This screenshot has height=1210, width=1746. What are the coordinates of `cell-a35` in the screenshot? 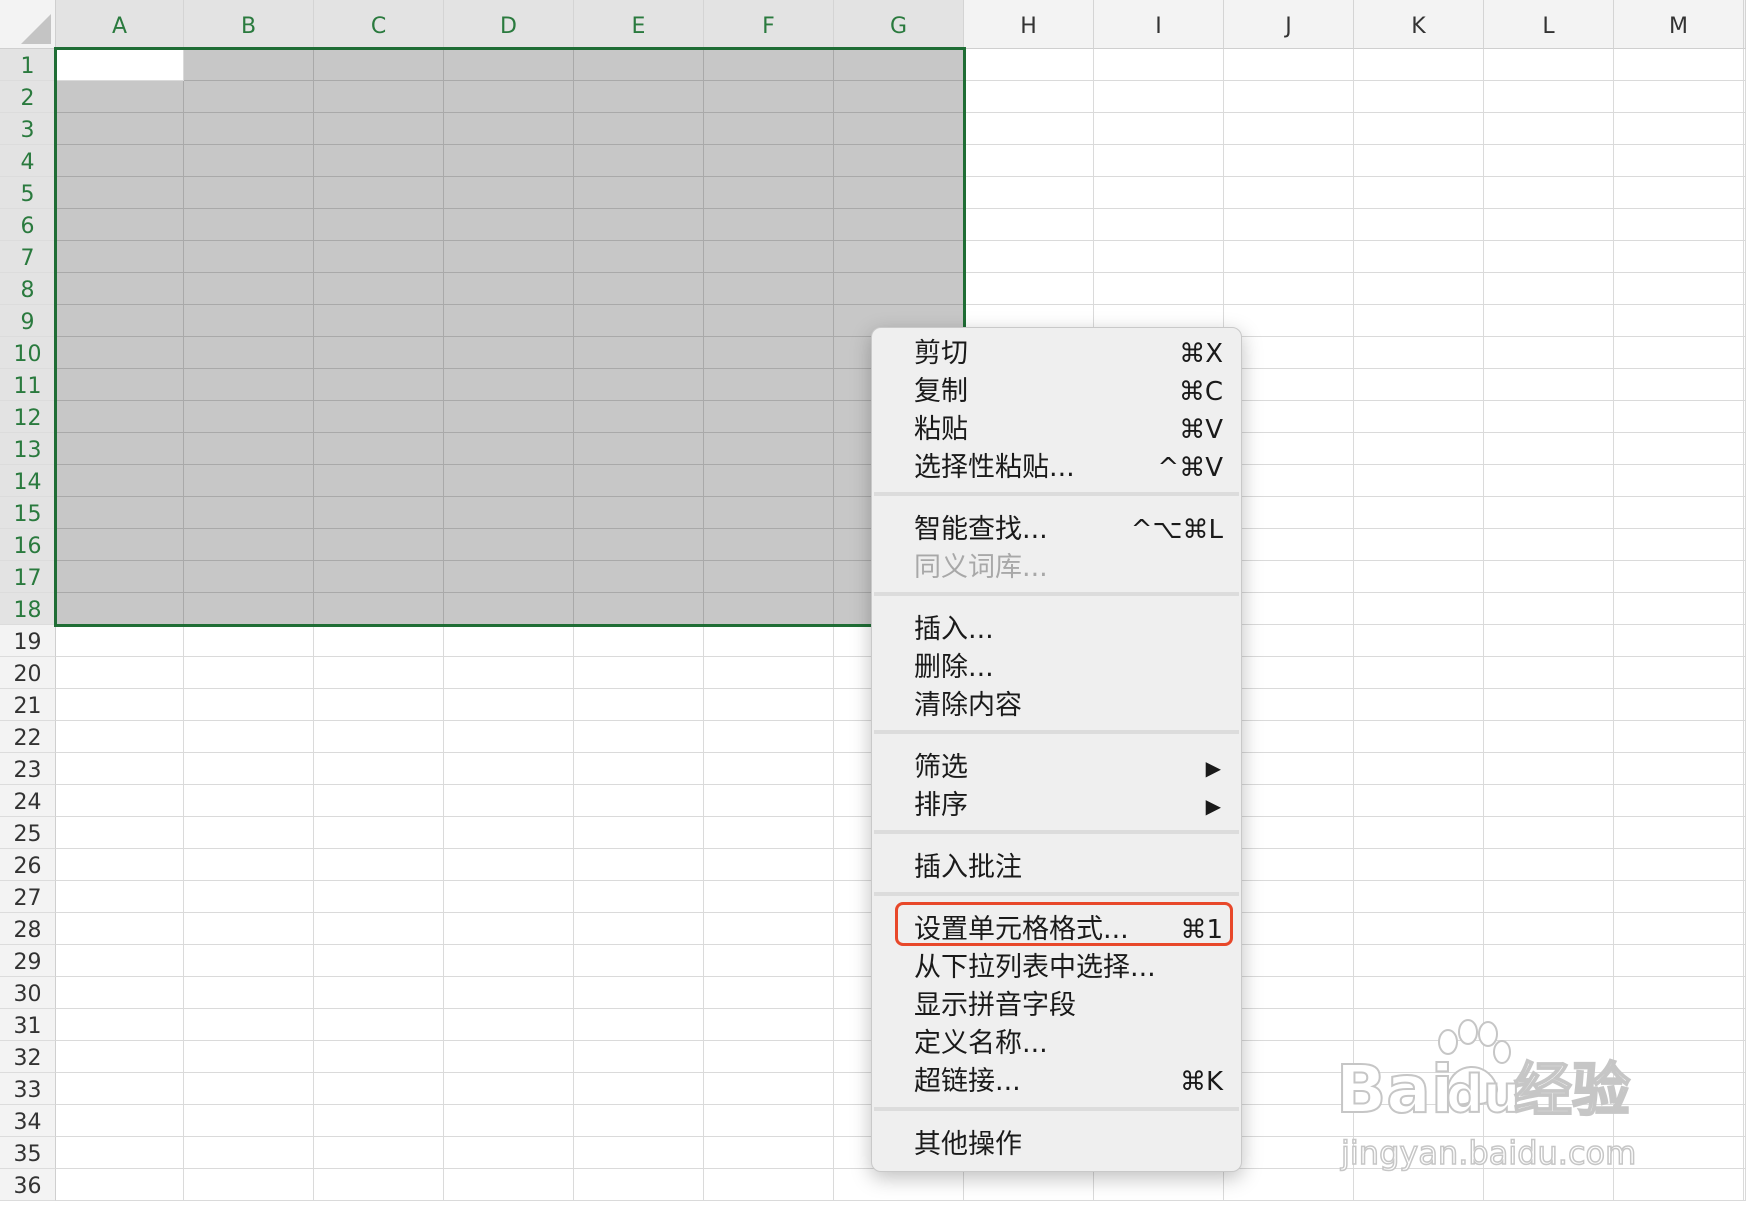 It's located at (120, 1153).